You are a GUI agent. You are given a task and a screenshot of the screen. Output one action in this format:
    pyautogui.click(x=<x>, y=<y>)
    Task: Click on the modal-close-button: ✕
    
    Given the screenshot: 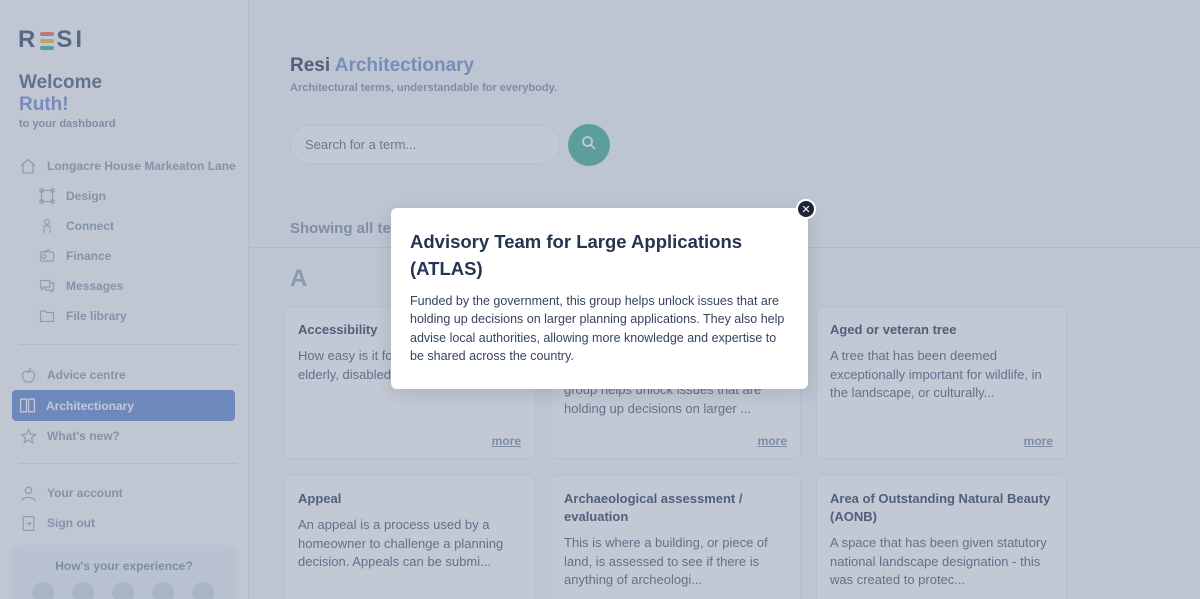 What is the action you would take?
    pyautogui.click(x=806, y=209)
    